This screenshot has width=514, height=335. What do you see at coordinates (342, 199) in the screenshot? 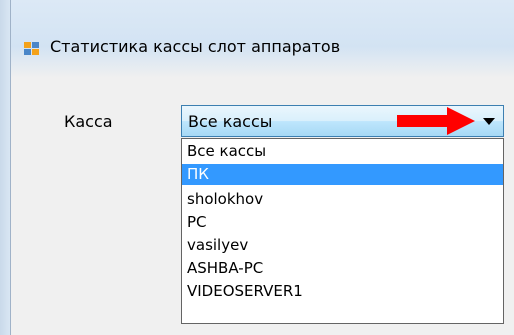
I see `dropdown-option-sholokhov: sholokhov` at bounding box center [342, 199].